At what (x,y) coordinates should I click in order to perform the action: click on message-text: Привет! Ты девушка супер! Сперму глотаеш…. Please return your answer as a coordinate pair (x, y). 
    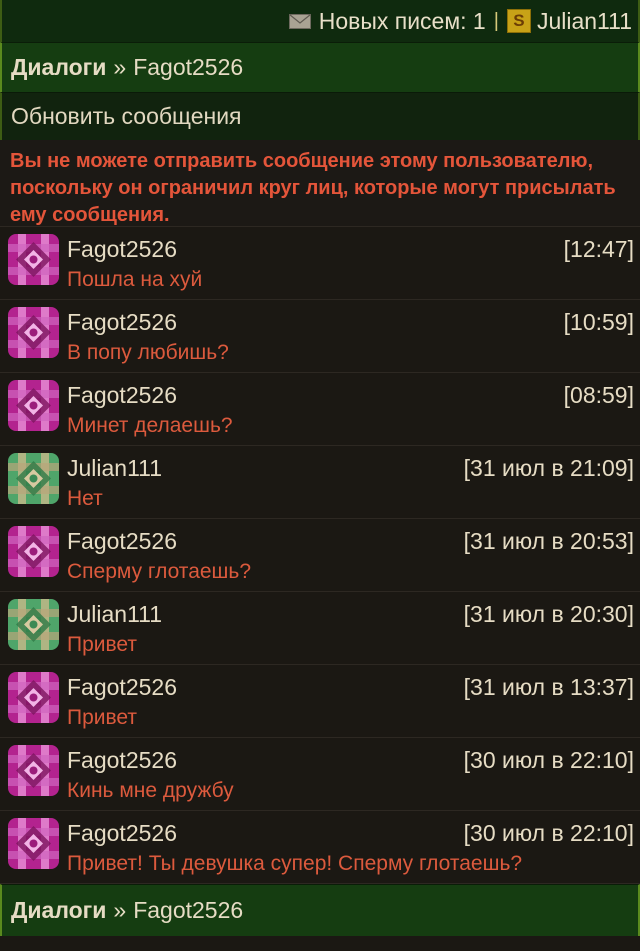
    Looking at the image, I should click on (295, 863).